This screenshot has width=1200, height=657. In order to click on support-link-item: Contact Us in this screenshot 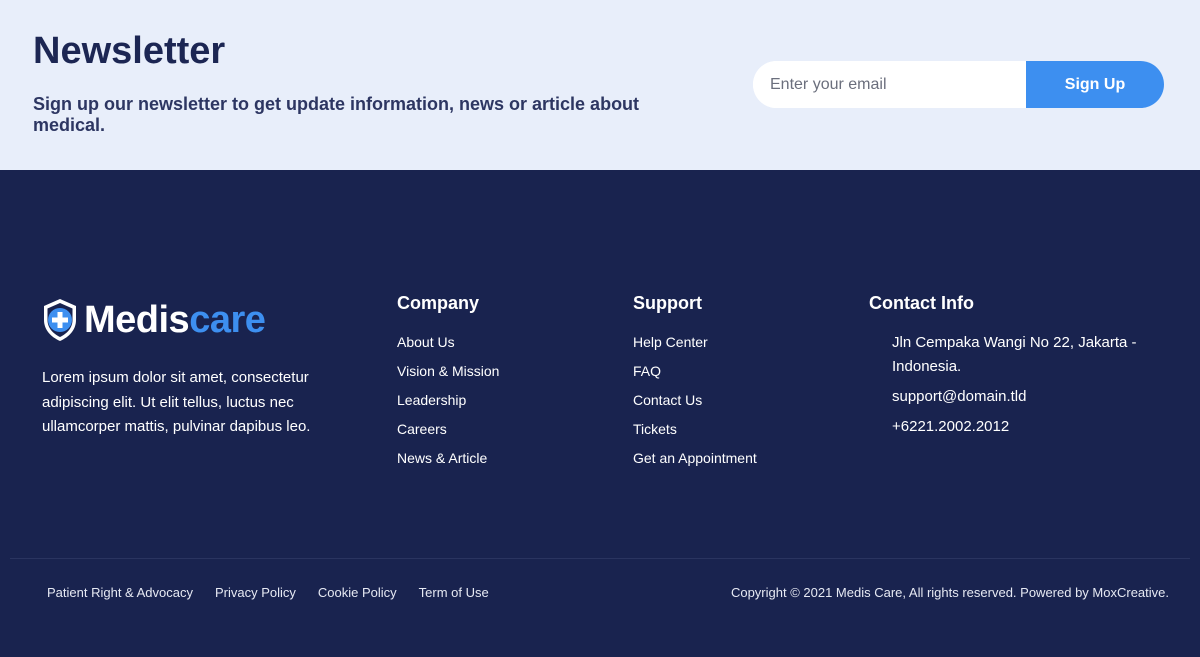, I will do `click(695, 400)`.